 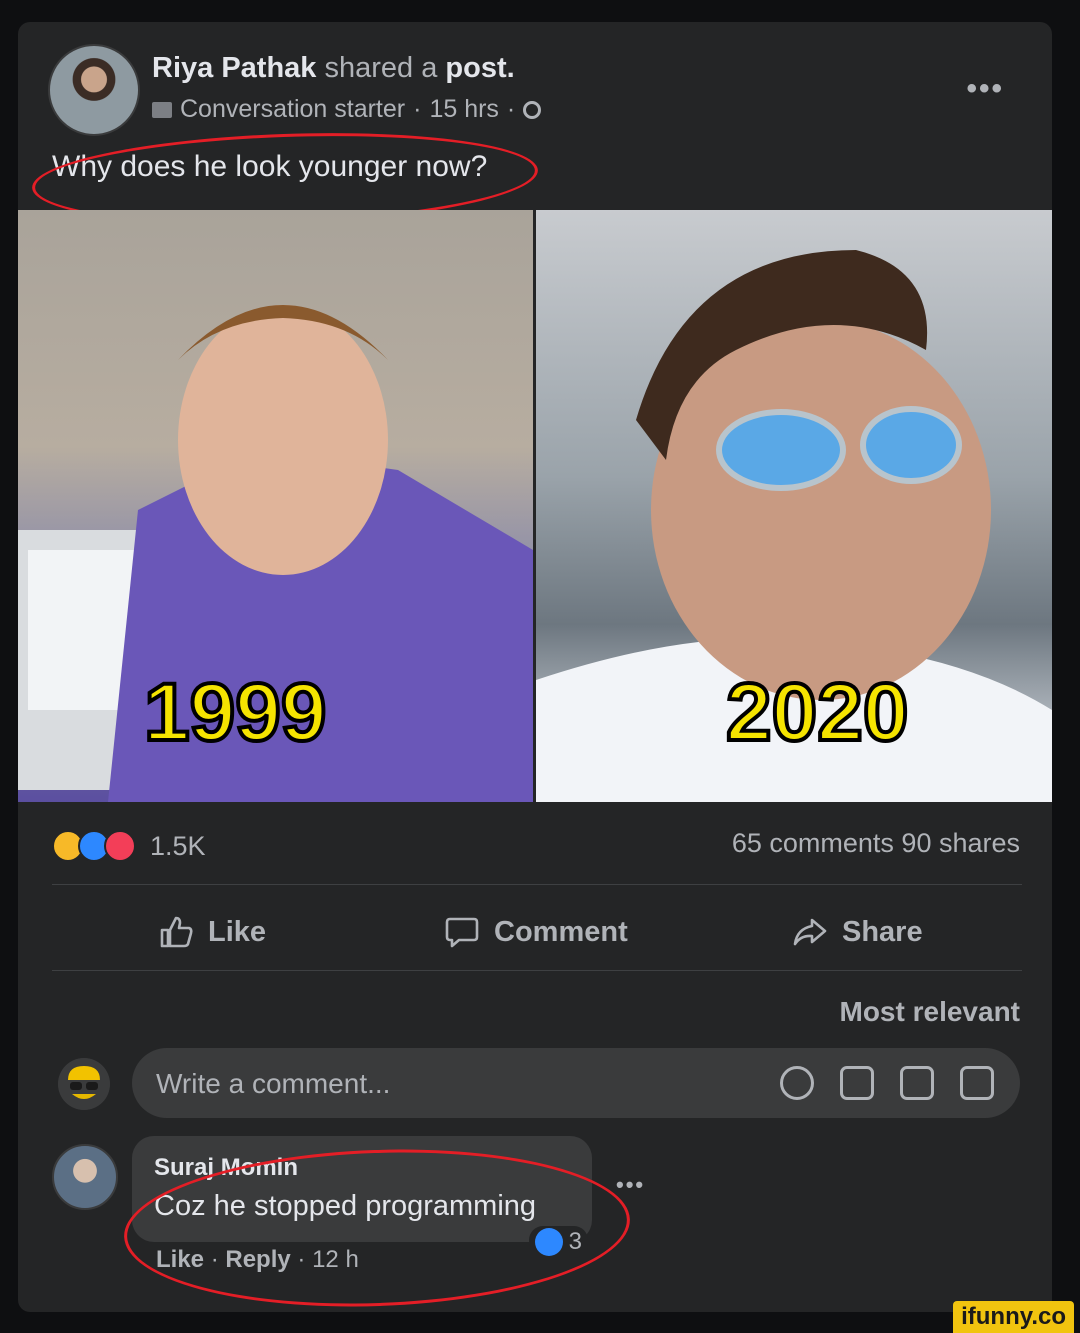 What do you see at coordinates (178, 845) in the screenshot?
I see `reaction-count: 1.5K` at bounding box center [178, 845].